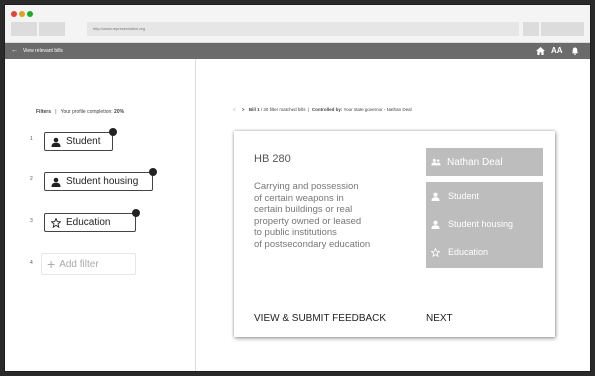 This screenshot has height=376, width=595. What do you see at coordinates (540, 51) in the screenshot?
I see `home-icon` at bounding box center [540, 51].